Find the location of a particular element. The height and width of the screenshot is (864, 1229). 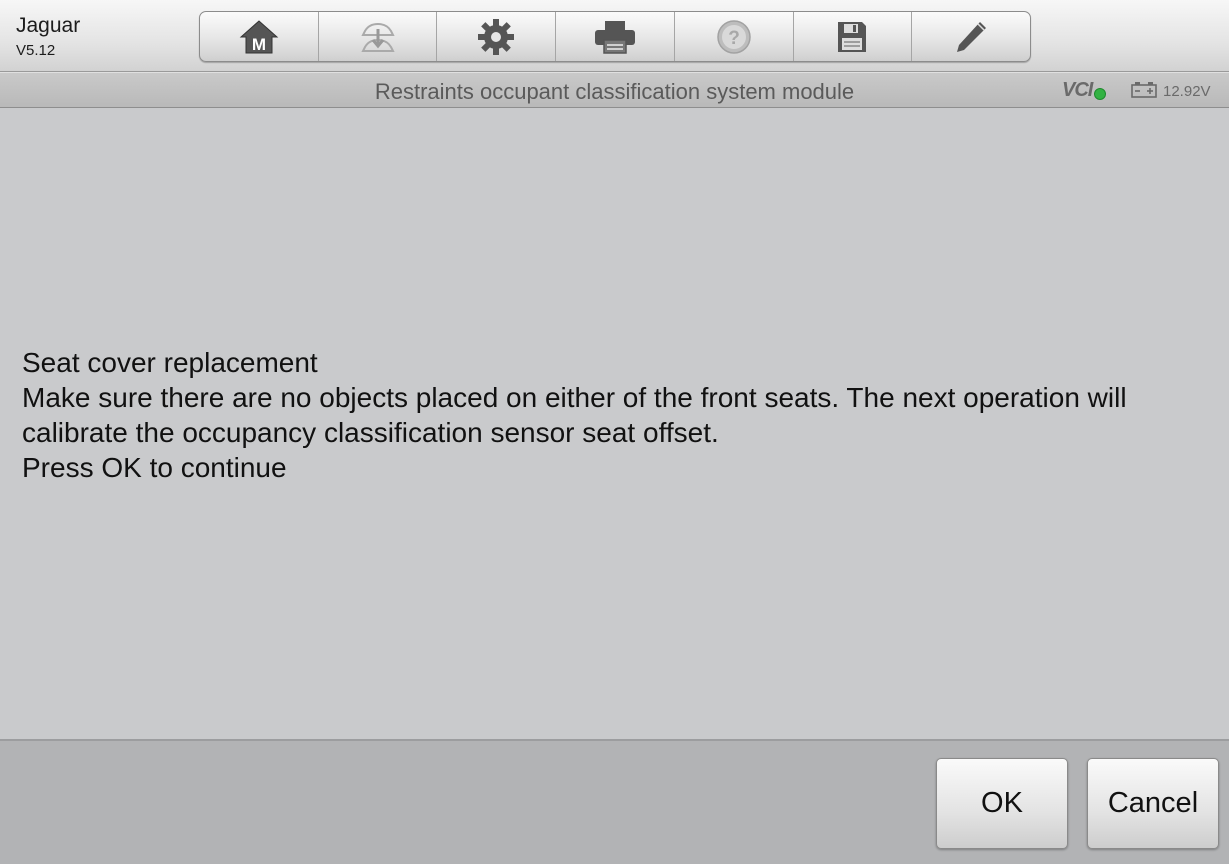

vci-label: VCI is located at coordinates (1077, 90).